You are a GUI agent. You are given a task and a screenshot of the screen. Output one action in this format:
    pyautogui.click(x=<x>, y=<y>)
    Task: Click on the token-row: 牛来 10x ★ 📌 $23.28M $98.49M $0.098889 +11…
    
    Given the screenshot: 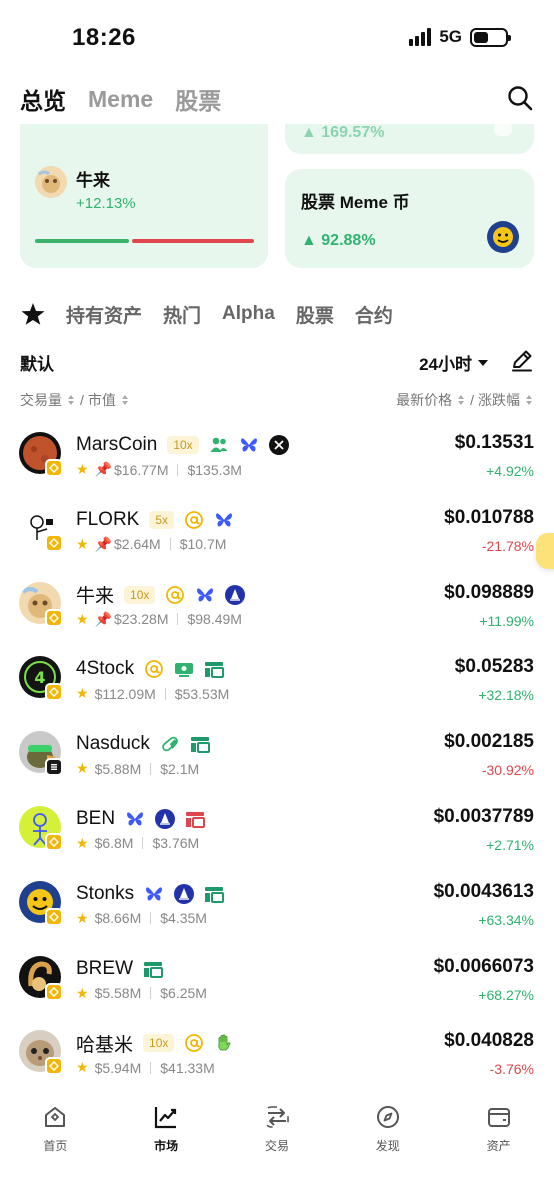 What is the action you would take?
    pyautogui.click(x=277, y=605)
    